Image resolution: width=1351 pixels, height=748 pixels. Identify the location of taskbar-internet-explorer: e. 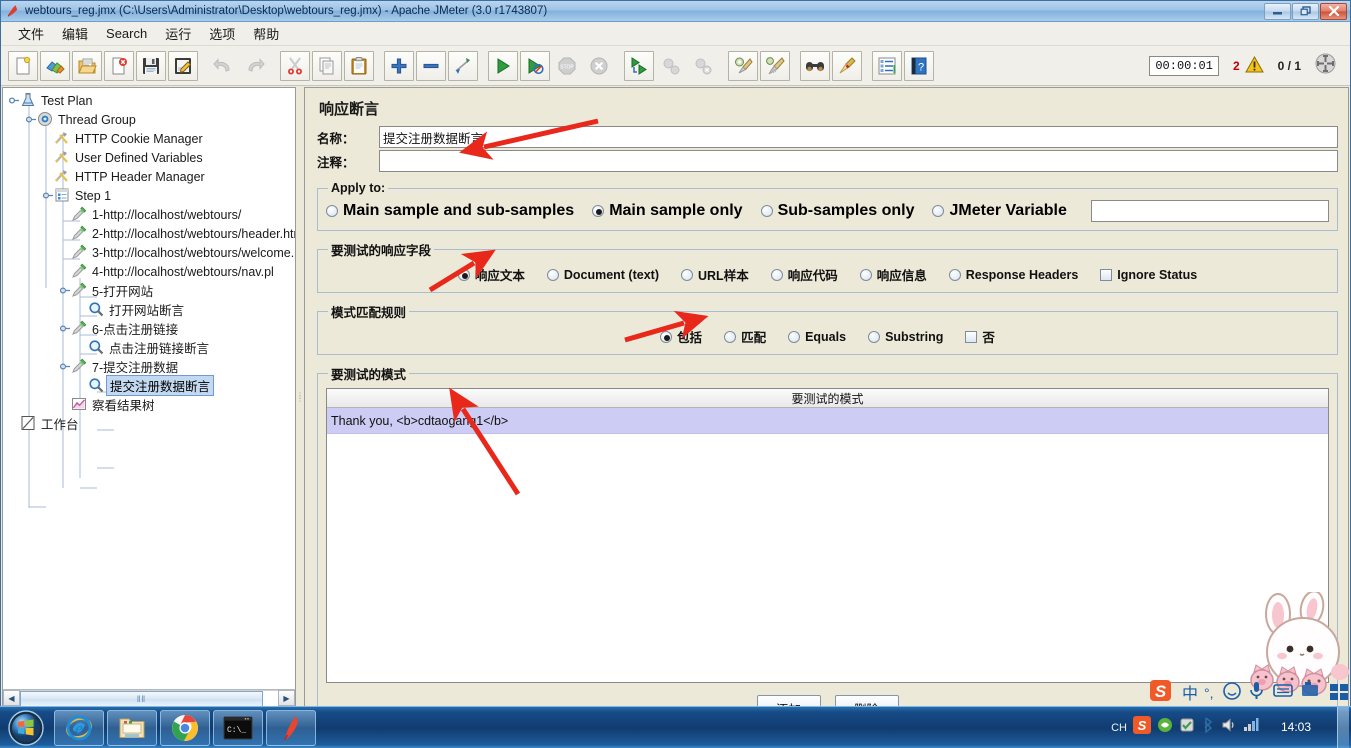
(79, 727).